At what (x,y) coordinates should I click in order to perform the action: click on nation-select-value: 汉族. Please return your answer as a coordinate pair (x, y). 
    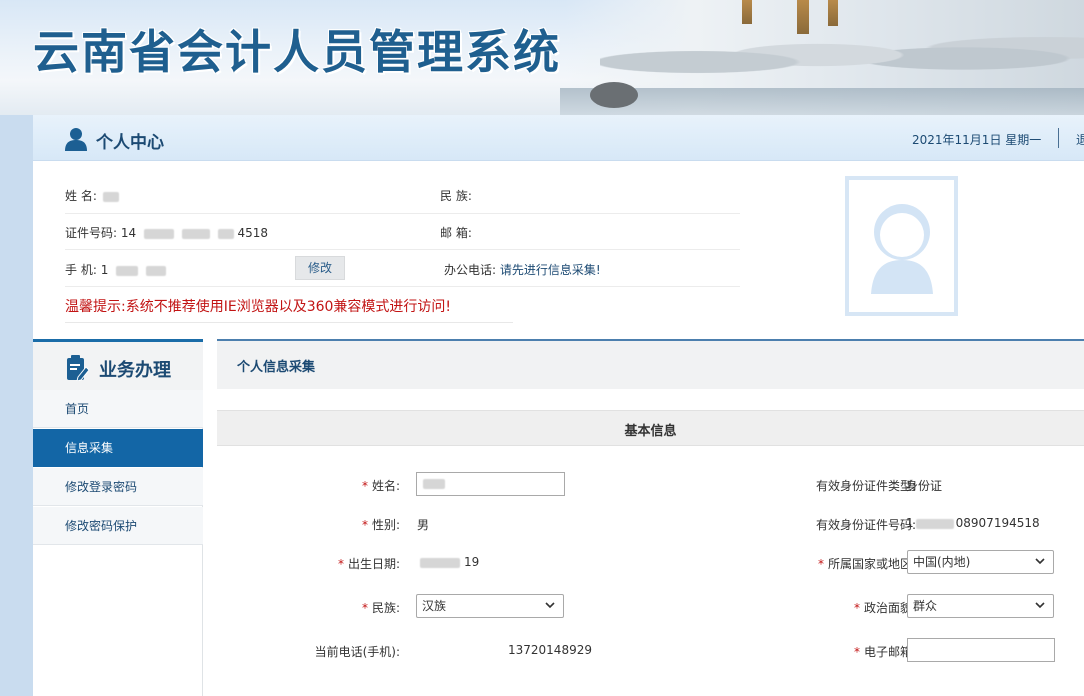
    Looking at the image, I should click on (434, 606).